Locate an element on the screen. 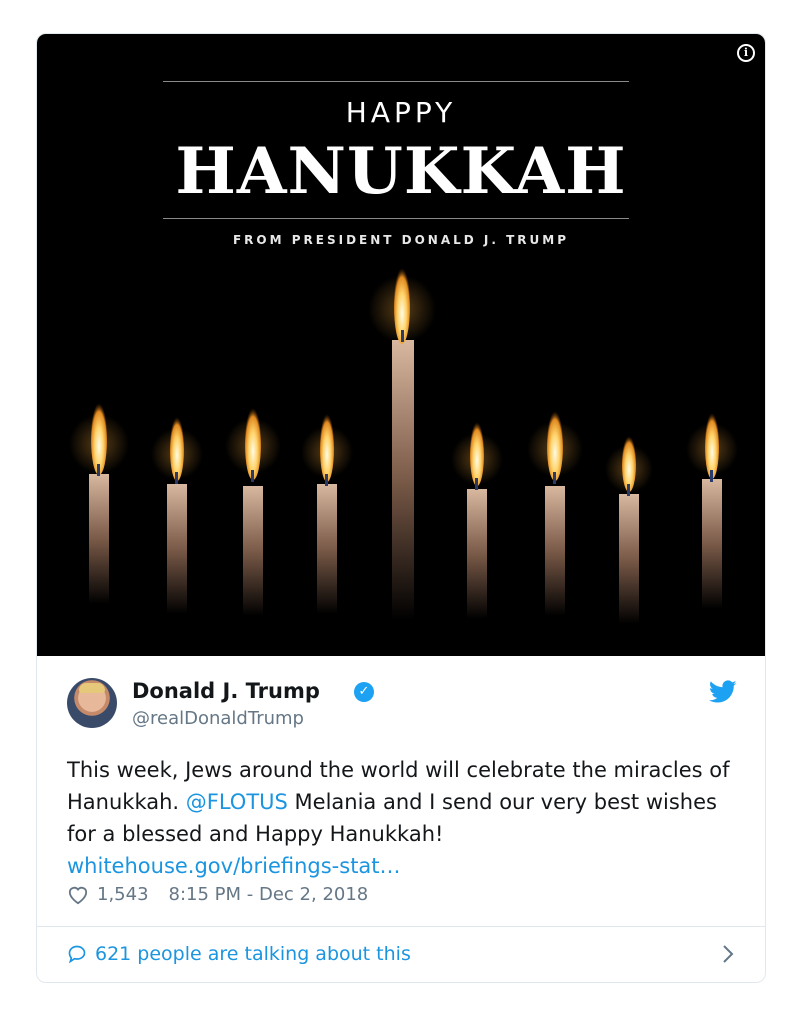 The image size is (800, 1016). verified-badge-icon: ✓ is located at coordinates (364, 692).